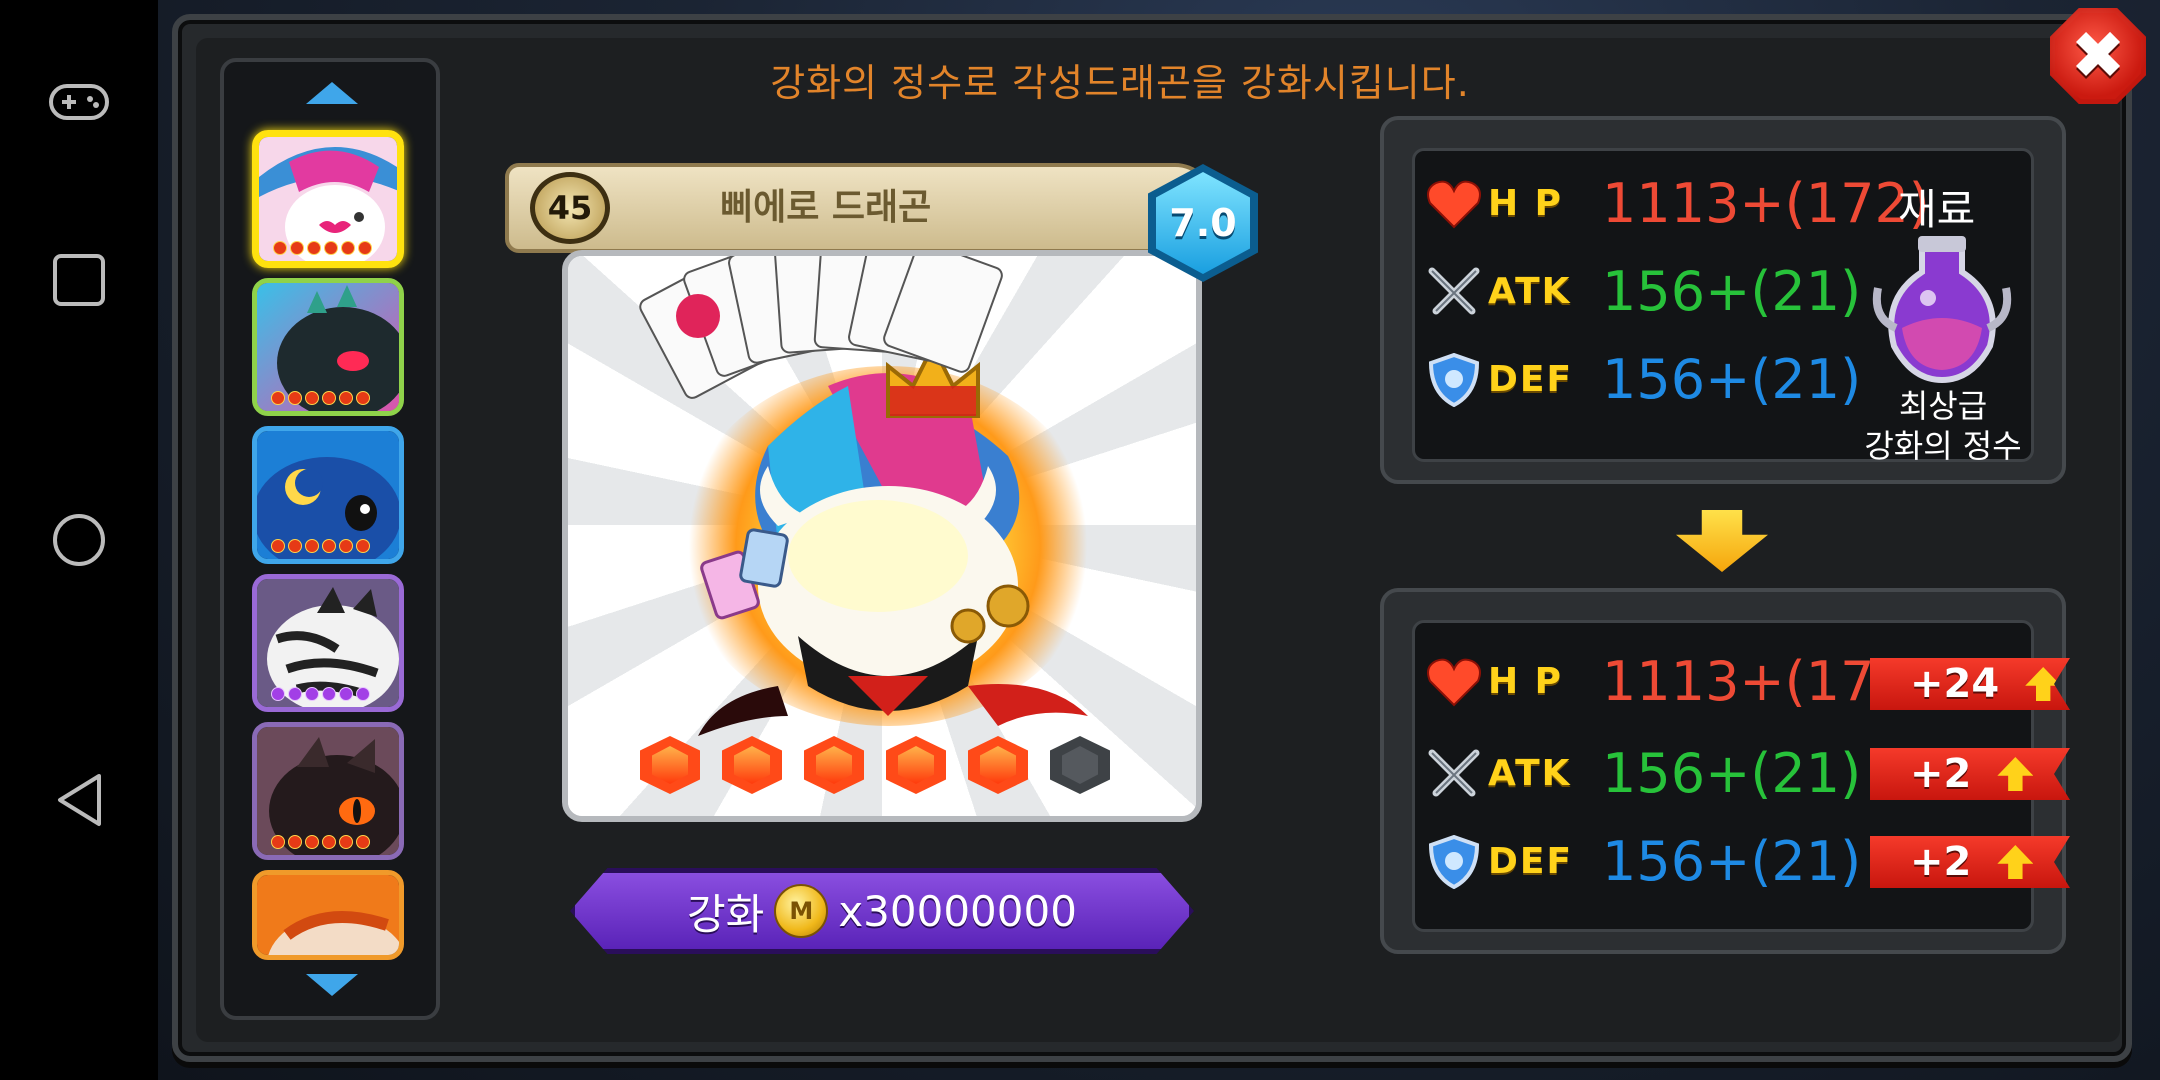 This screenshot has height=1080, width=2160. I want to click on enhance-gem-row, so click(875, 765).